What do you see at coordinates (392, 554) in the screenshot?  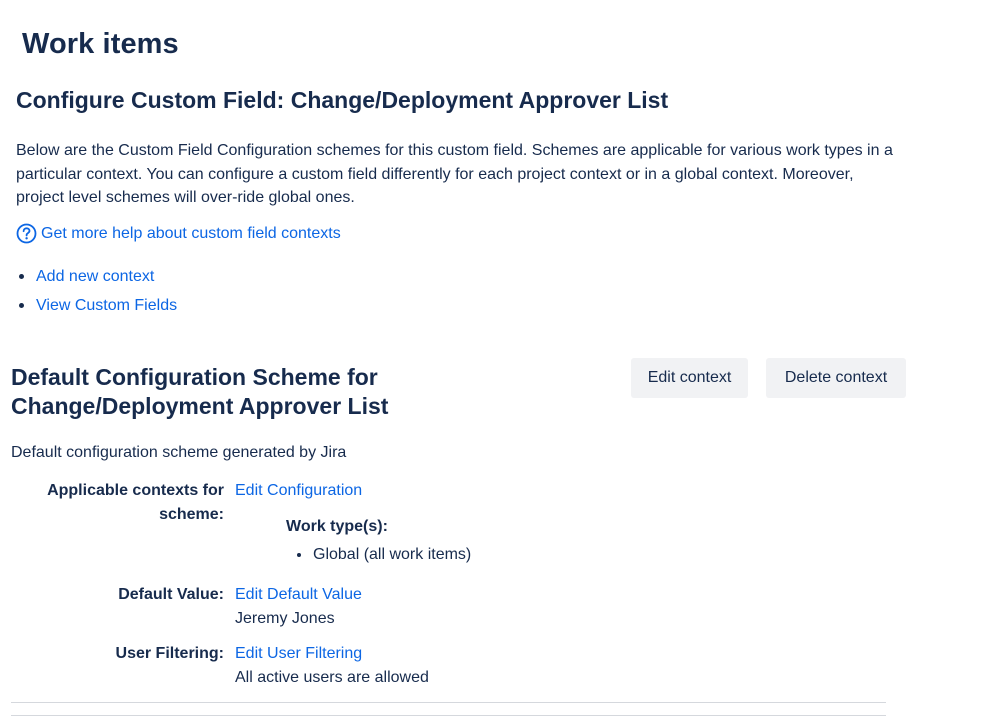 I see `work-type-value: Global (all work items)` at bounding box center [392, 554].